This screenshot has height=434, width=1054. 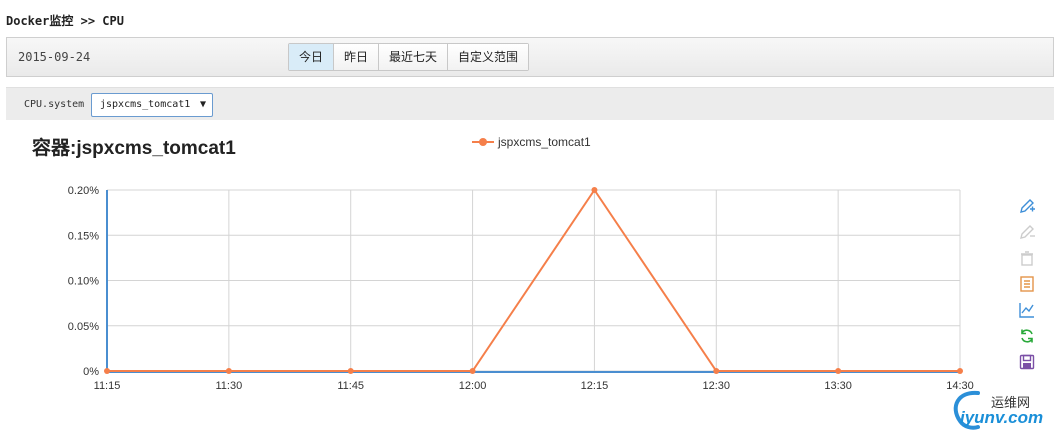 I want to click on y-tick-label: 0%, so click(x=91, y=372).